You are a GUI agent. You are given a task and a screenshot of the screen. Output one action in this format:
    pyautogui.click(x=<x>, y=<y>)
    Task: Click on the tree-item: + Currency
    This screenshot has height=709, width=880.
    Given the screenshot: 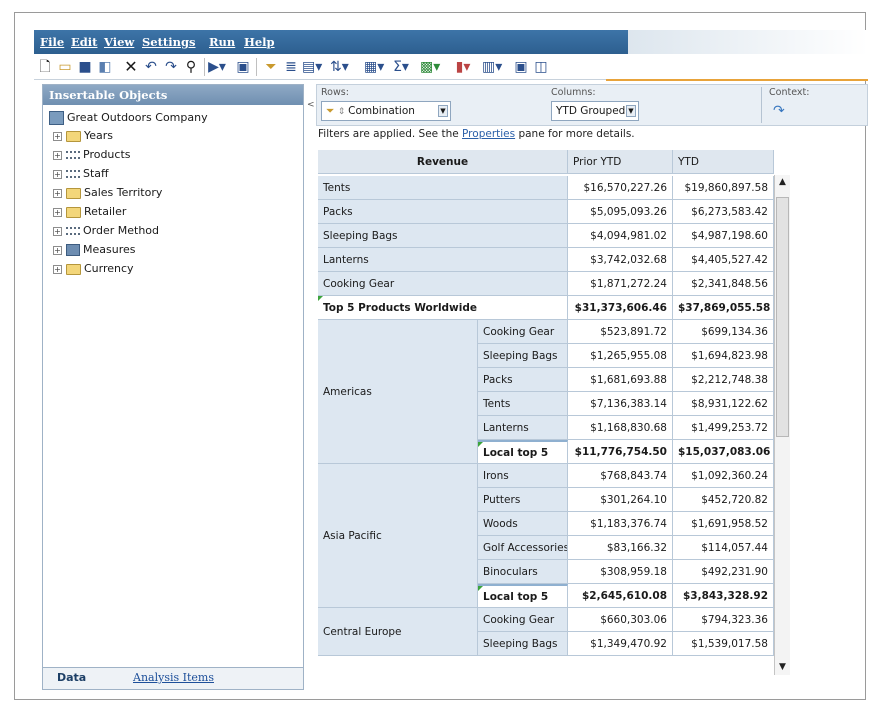 What is the action you would take?
    pyautogui.click(x=93, y=269)
    